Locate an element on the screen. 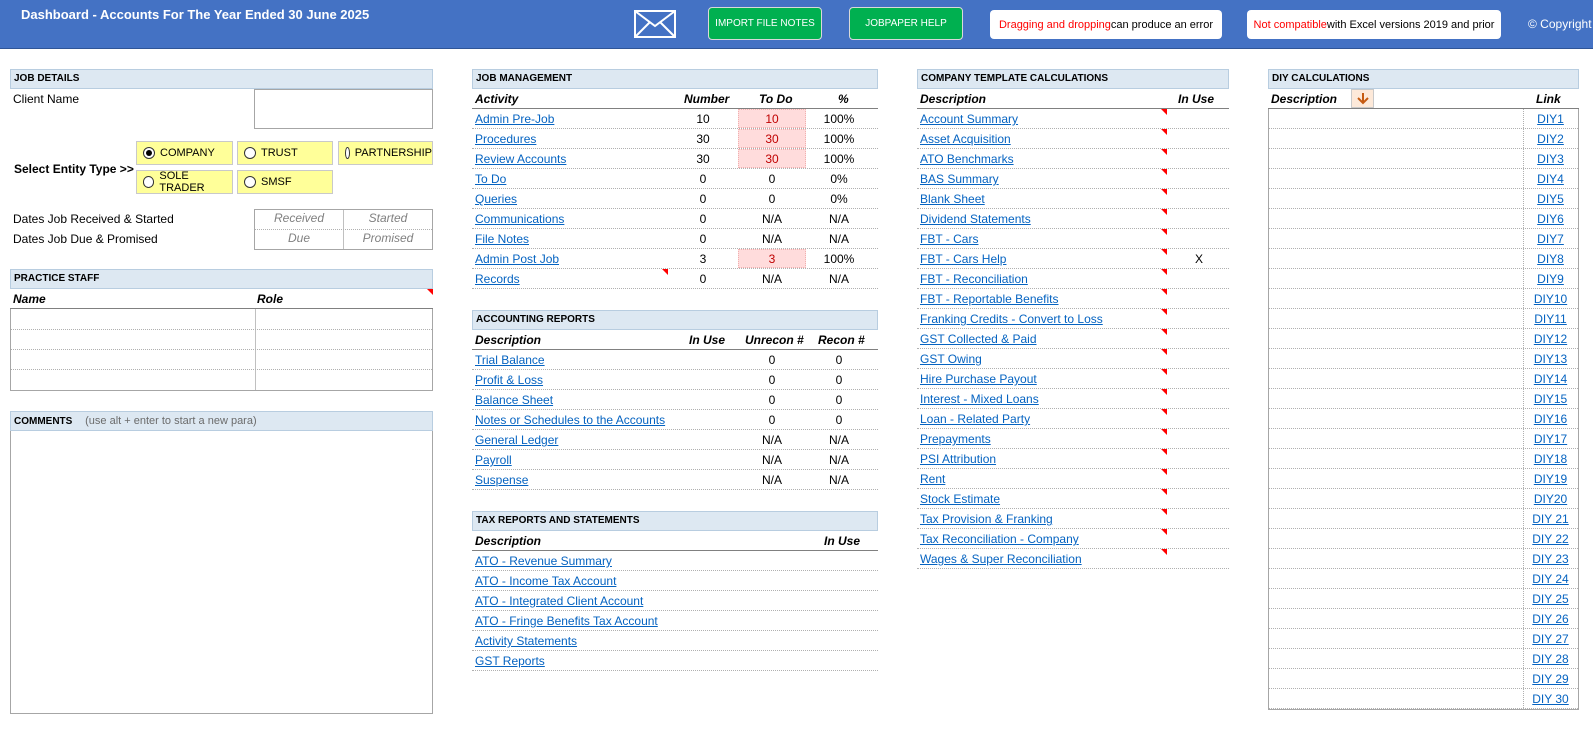  received-date-field: Received is located at coordinates (299, 218).